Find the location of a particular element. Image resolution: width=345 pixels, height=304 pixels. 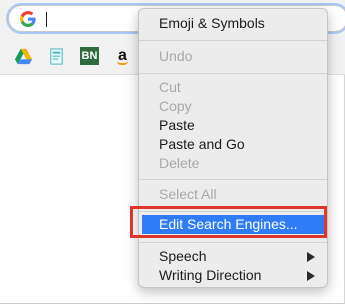

annotation-highlight-box is located at coordinates (228, 222).